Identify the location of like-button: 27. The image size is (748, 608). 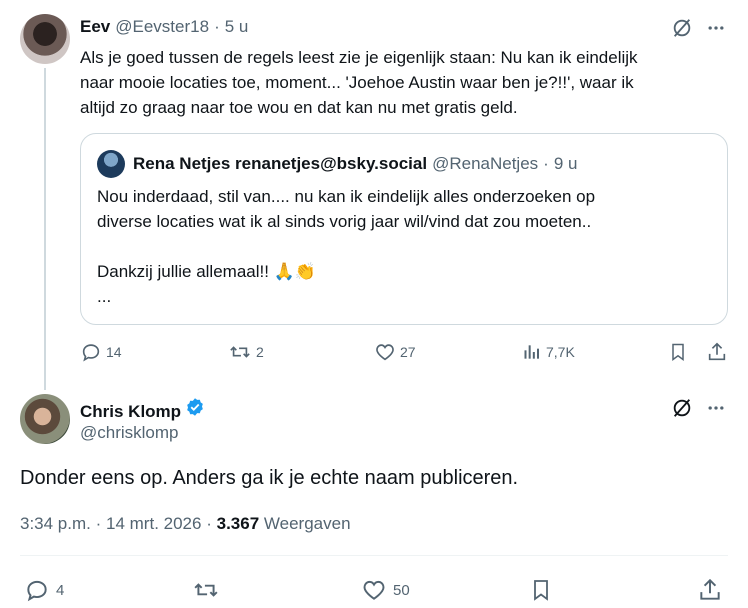
(395, 352).